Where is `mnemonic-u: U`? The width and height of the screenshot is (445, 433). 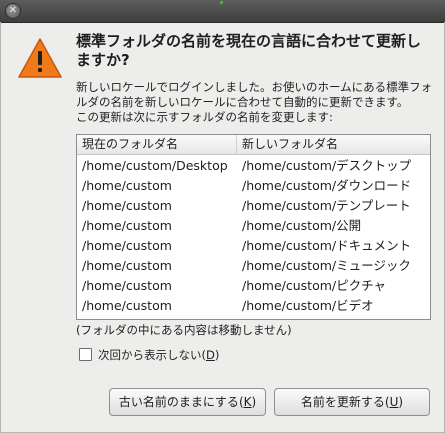
mnemonic-u: U is located at coordinates (394, 402).